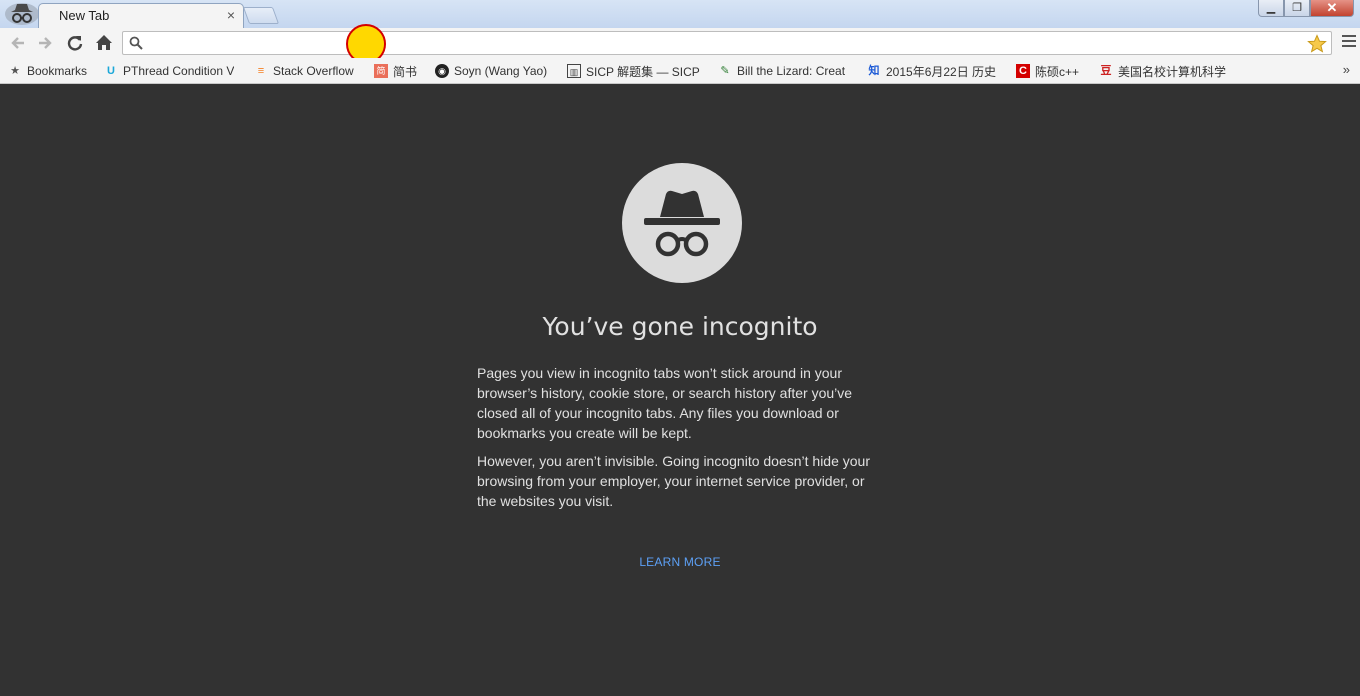 This screenshot has height=696, width=1360. What do you see at coordinates (84, 15) in the screenshot?
I see `tab-title: New Tab` at bounding box center [84, 15].